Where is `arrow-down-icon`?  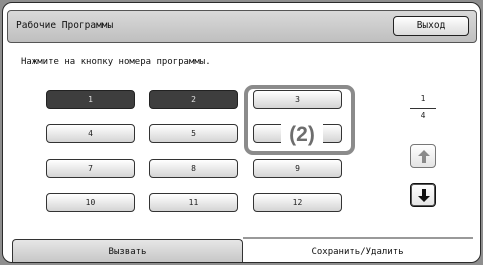
arrow-down-icon is located at coordinates (424, 195).